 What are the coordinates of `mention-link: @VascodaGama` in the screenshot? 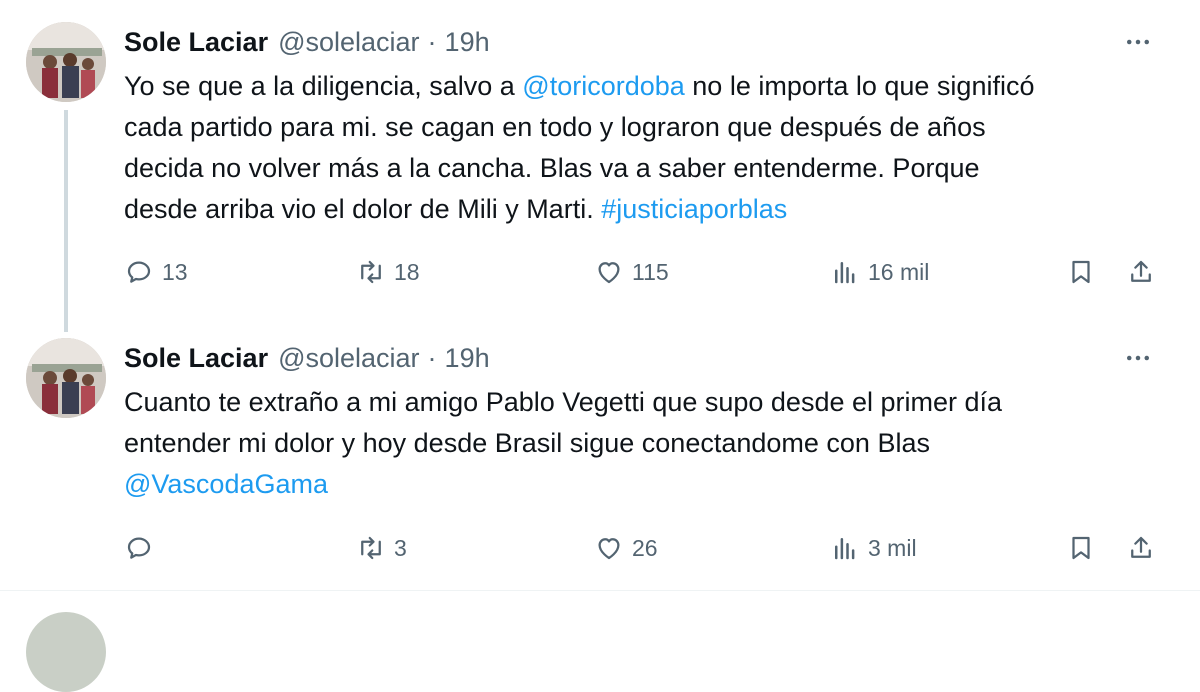 It's located at (226, 484).